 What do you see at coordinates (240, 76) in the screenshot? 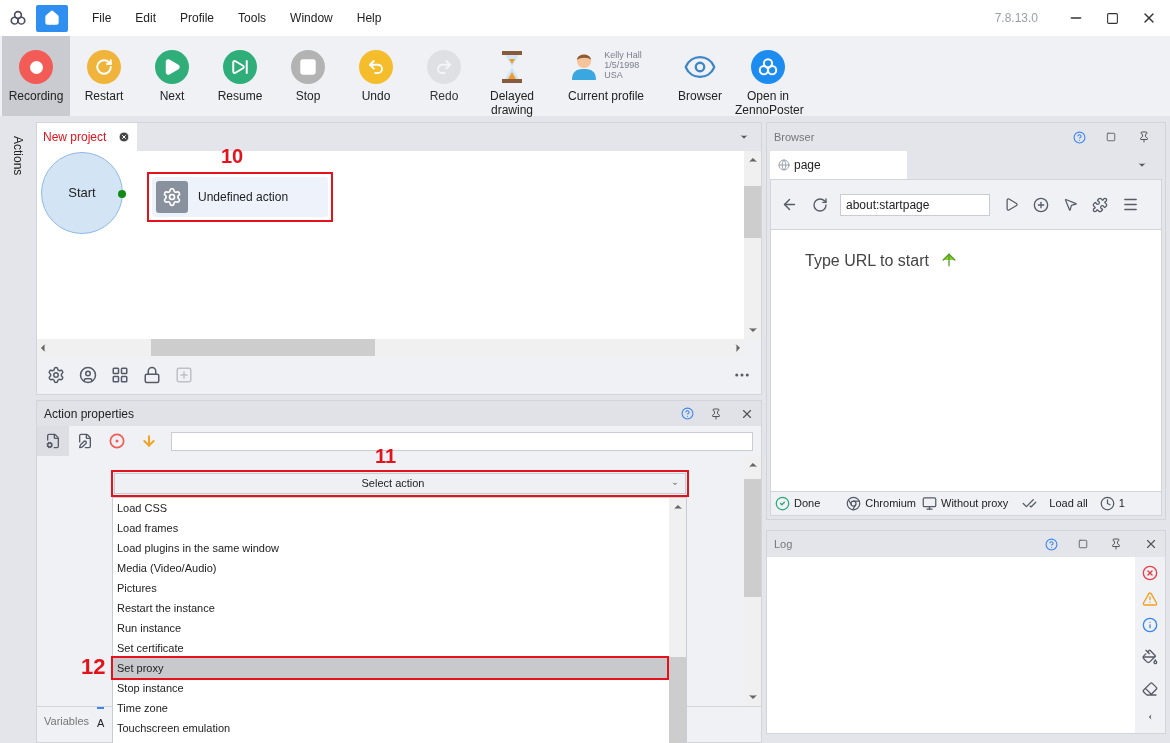
I see `resume-tool-button: Resume` at bounding box center [240, 76].